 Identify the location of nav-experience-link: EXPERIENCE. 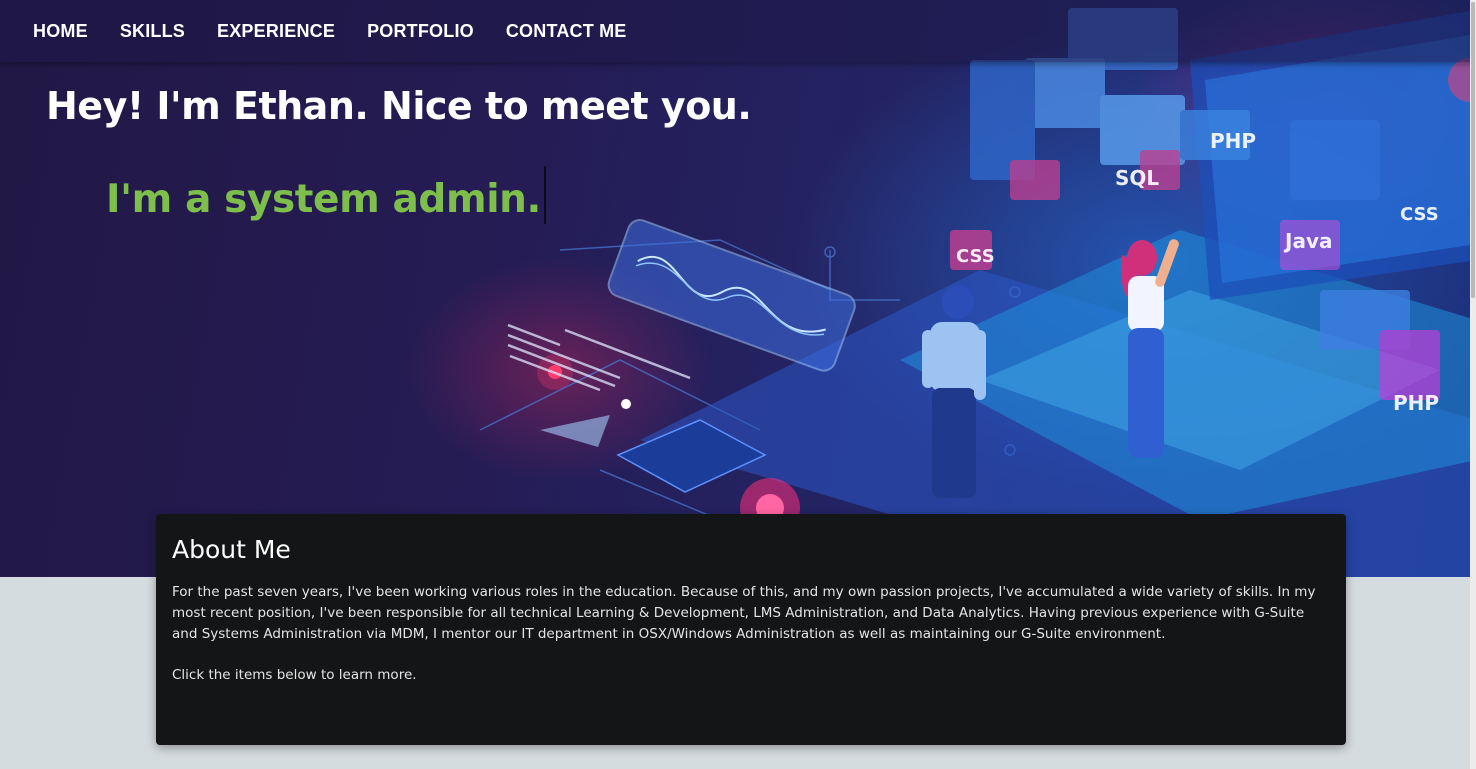
(276, 31).